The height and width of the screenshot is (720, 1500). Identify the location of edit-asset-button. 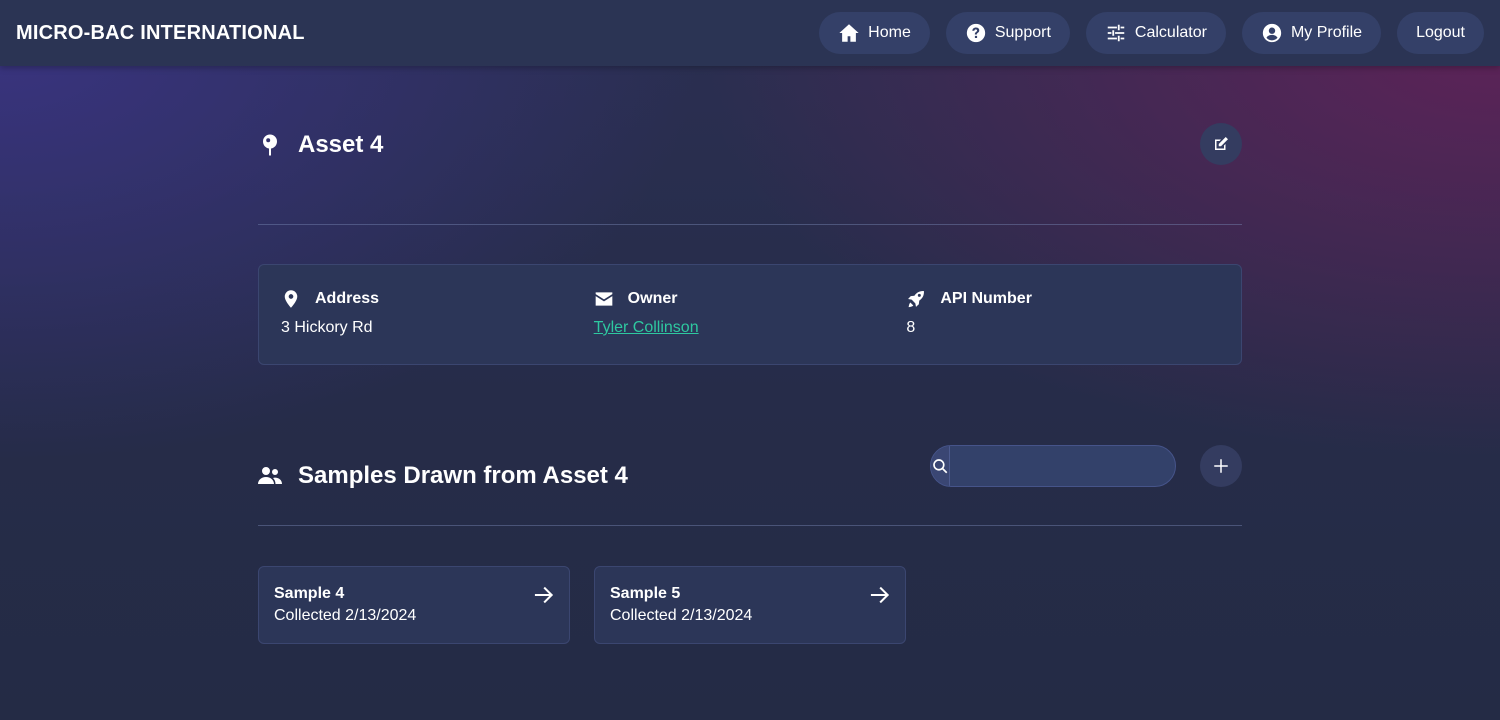
(1221, 144).